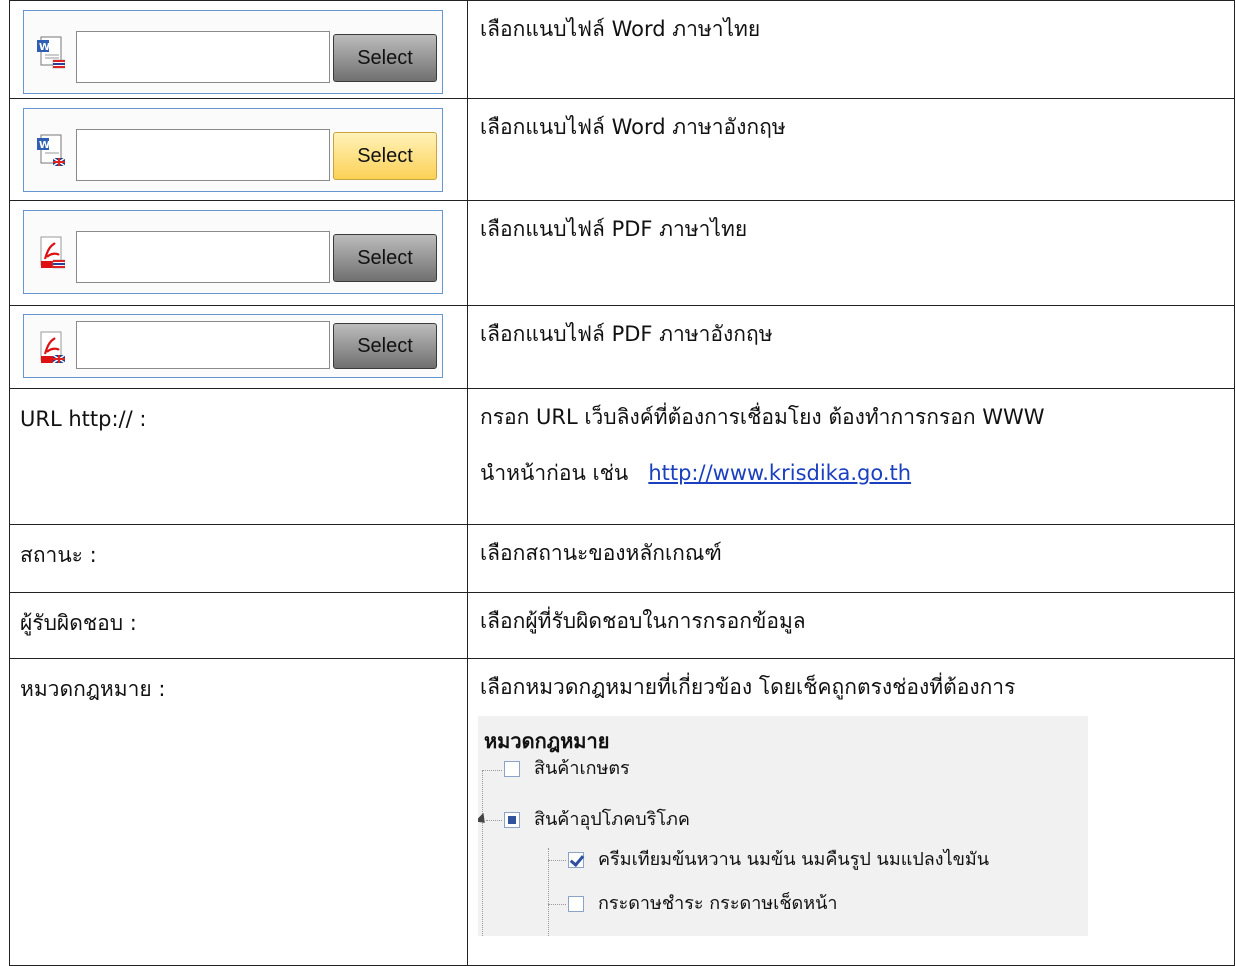 The image size is (1236, 966). What do you see at coordinates (557, 473) in the screenshot?
I see `url-description-prefix: นำหน้าก่อน เช่น` at bounding box center [557, 473].